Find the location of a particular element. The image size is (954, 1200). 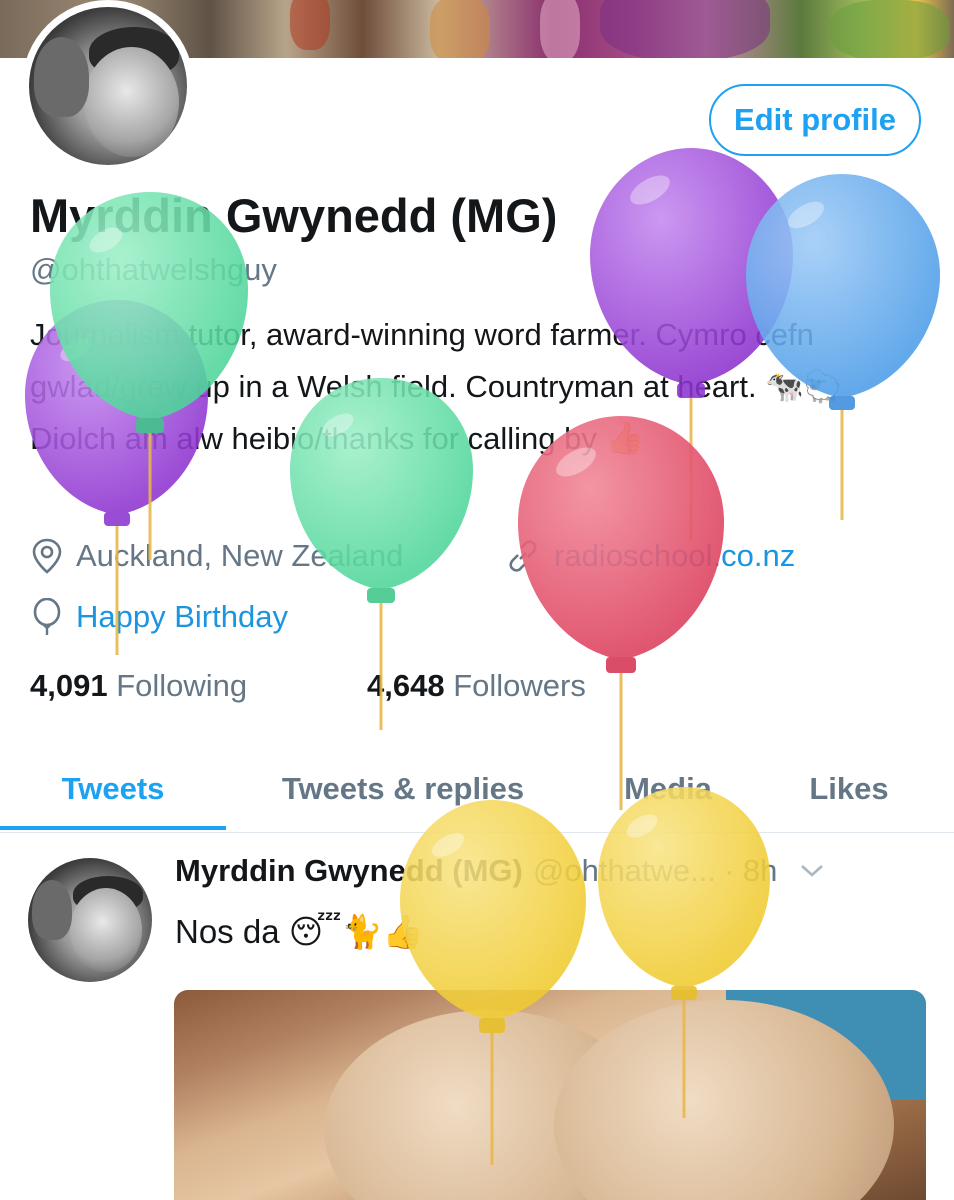

profile-avatar is located at coordinates (108, 86).